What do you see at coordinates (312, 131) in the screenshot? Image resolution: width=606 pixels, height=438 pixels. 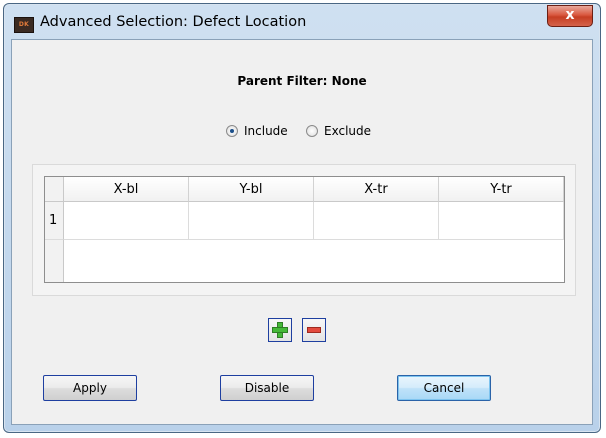 I see `exclude-radio` at bounding box center [312, 131].